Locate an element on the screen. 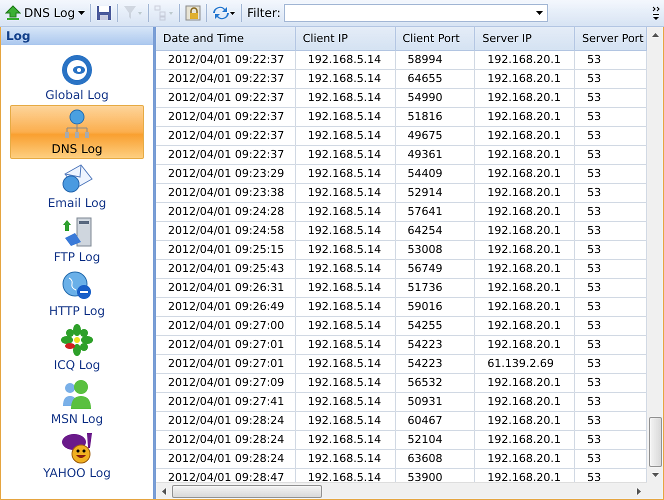 The image size is (664, 500). dropdown-arrow-icon is located at coordinates (539, 13).